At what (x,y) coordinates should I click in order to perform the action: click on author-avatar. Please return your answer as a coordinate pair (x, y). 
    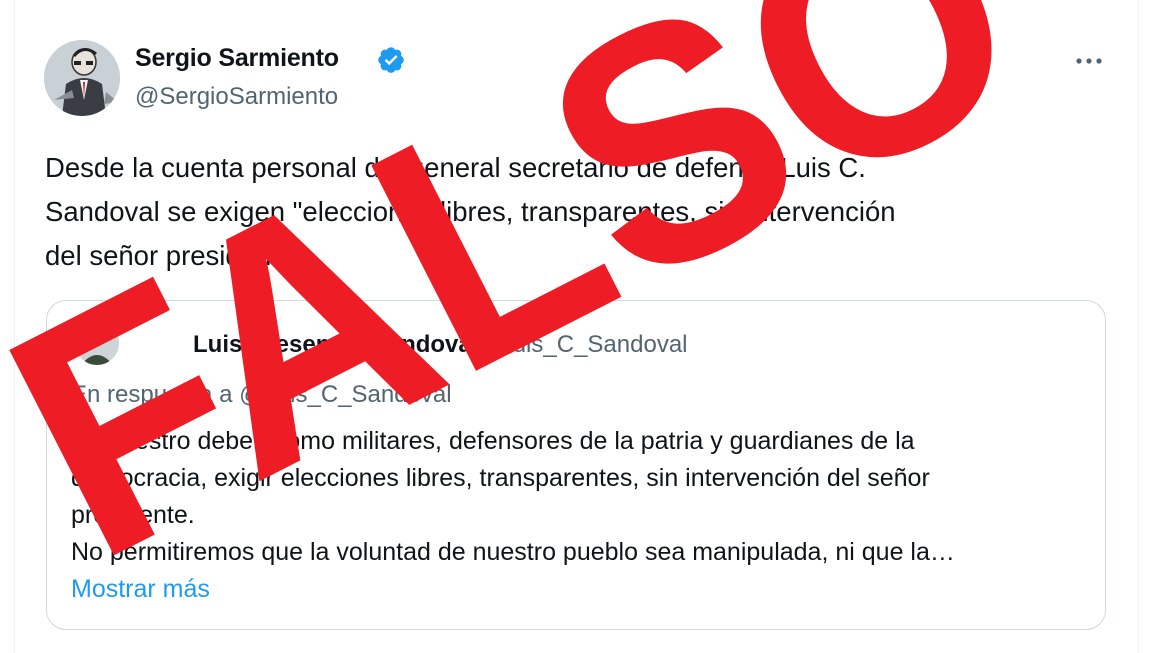
    Looking at the image, I should click on (82, 78).